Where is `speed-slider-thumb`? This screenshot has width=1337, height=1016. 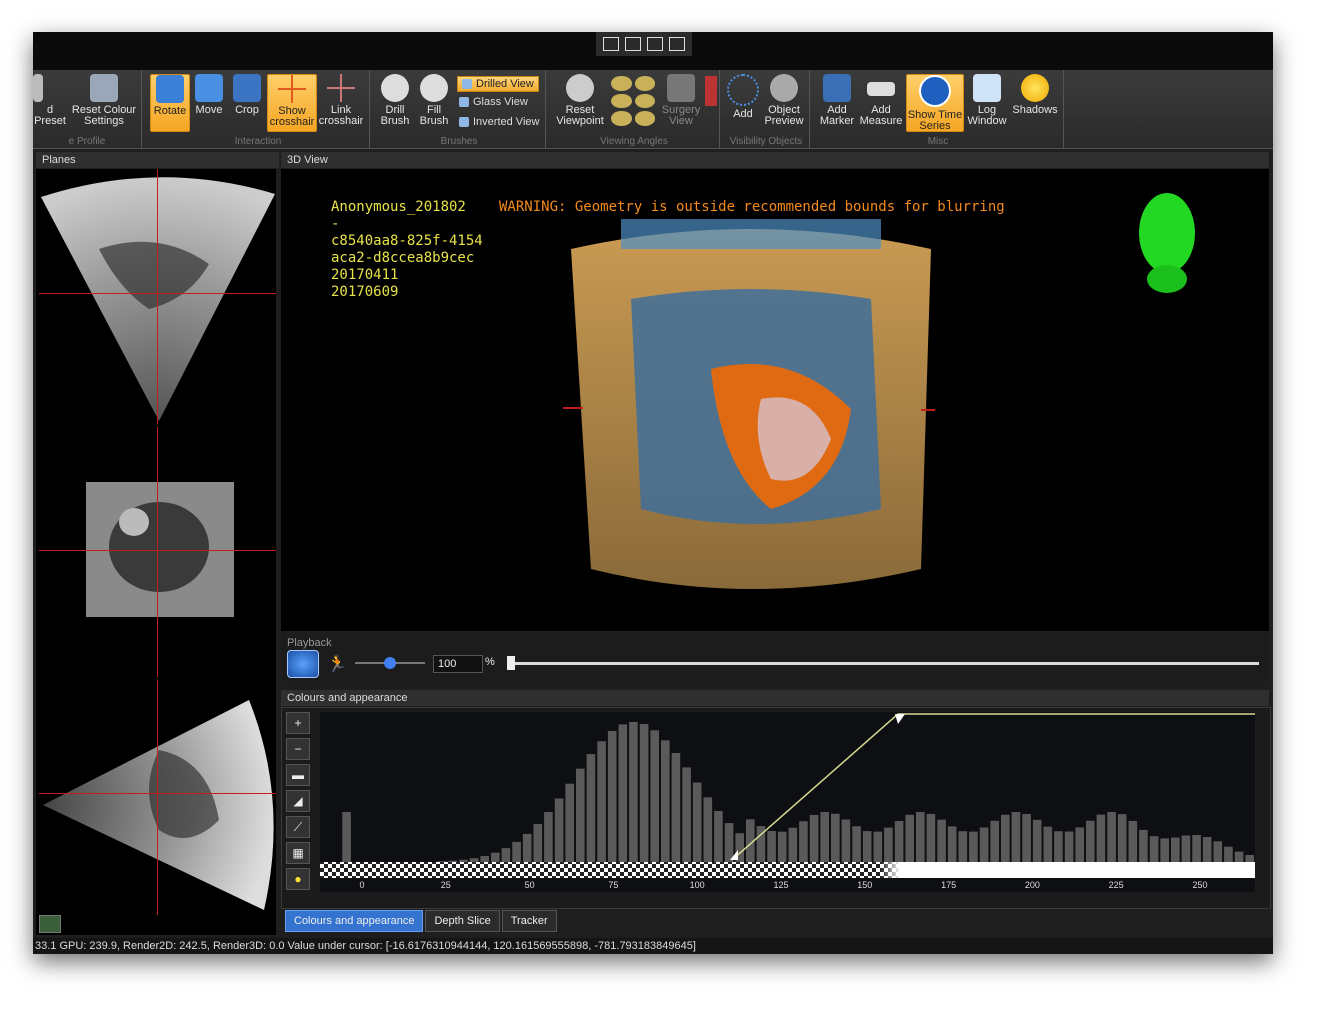
speed-slider-thumb is located at coordinates (390, 663).